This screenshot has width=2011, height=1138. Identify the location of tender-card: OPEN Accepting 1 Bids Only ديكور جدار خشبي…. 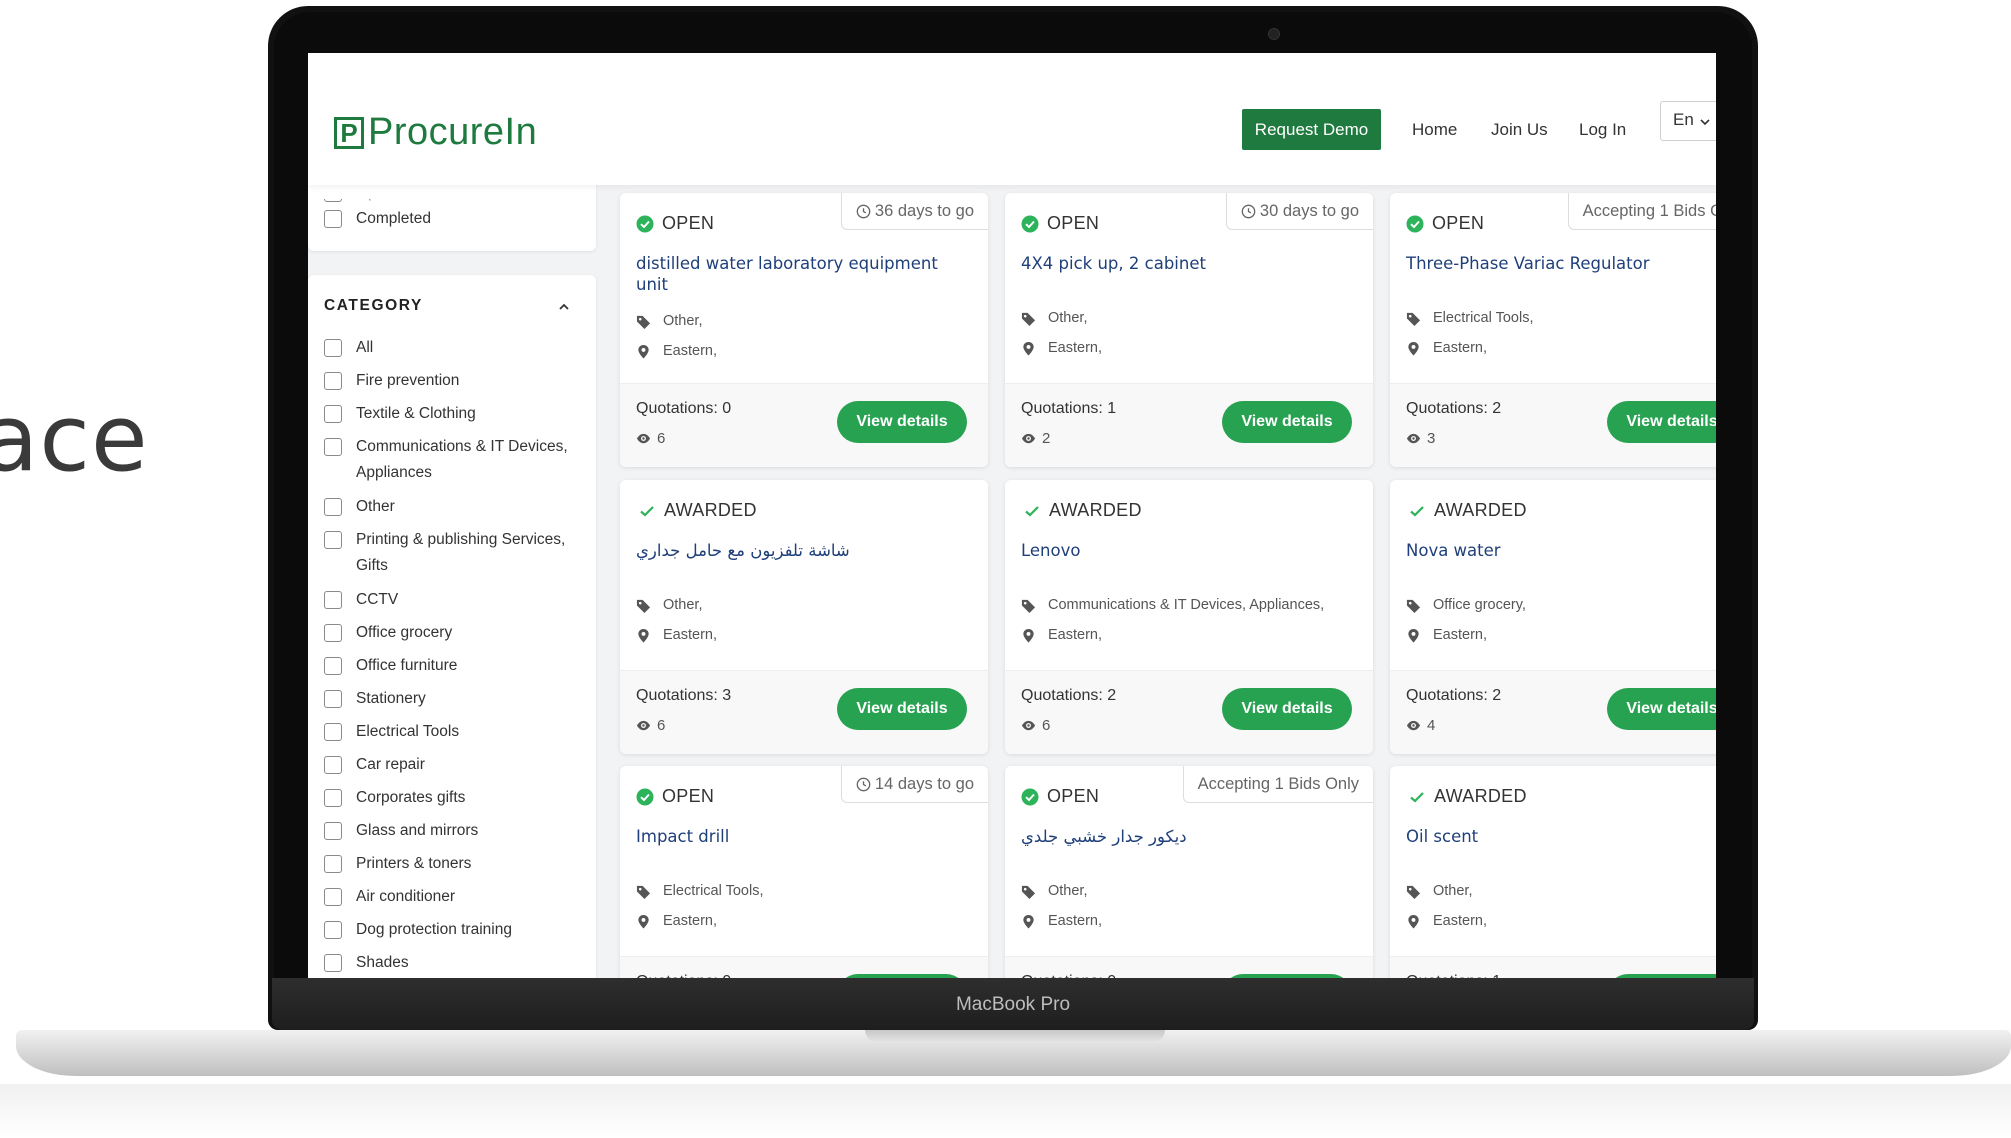
(1189, 872).